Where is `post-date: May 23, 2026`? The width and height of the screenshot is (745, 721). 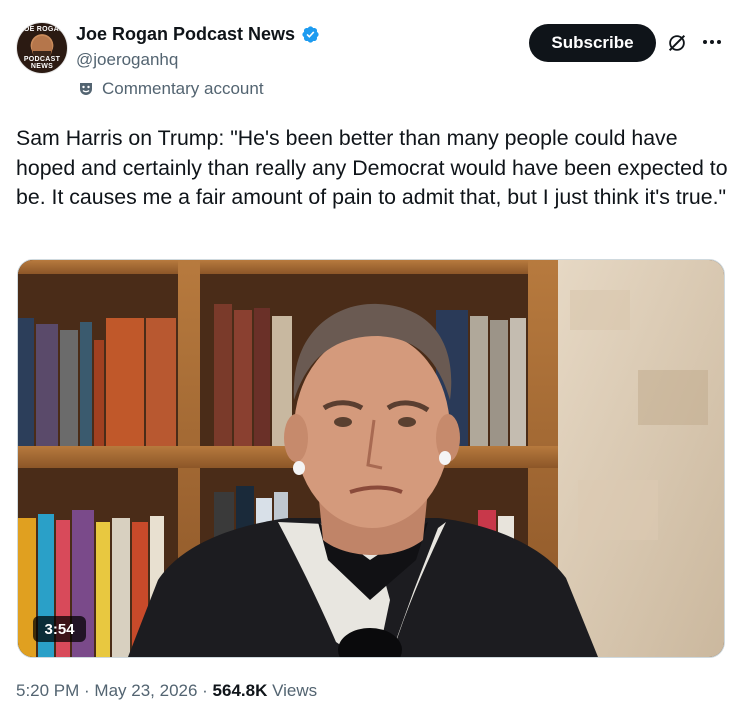
post-date: May 23, 2026 is located at coordinates (145, 690).